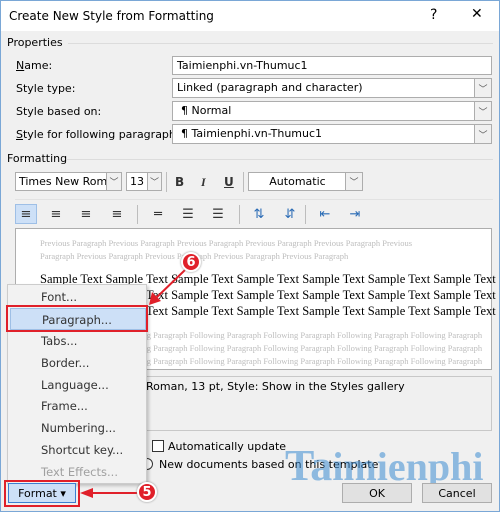 The height and width of the screenshot is (512, 500). I want to click on arrow-head, so click(86, 493).